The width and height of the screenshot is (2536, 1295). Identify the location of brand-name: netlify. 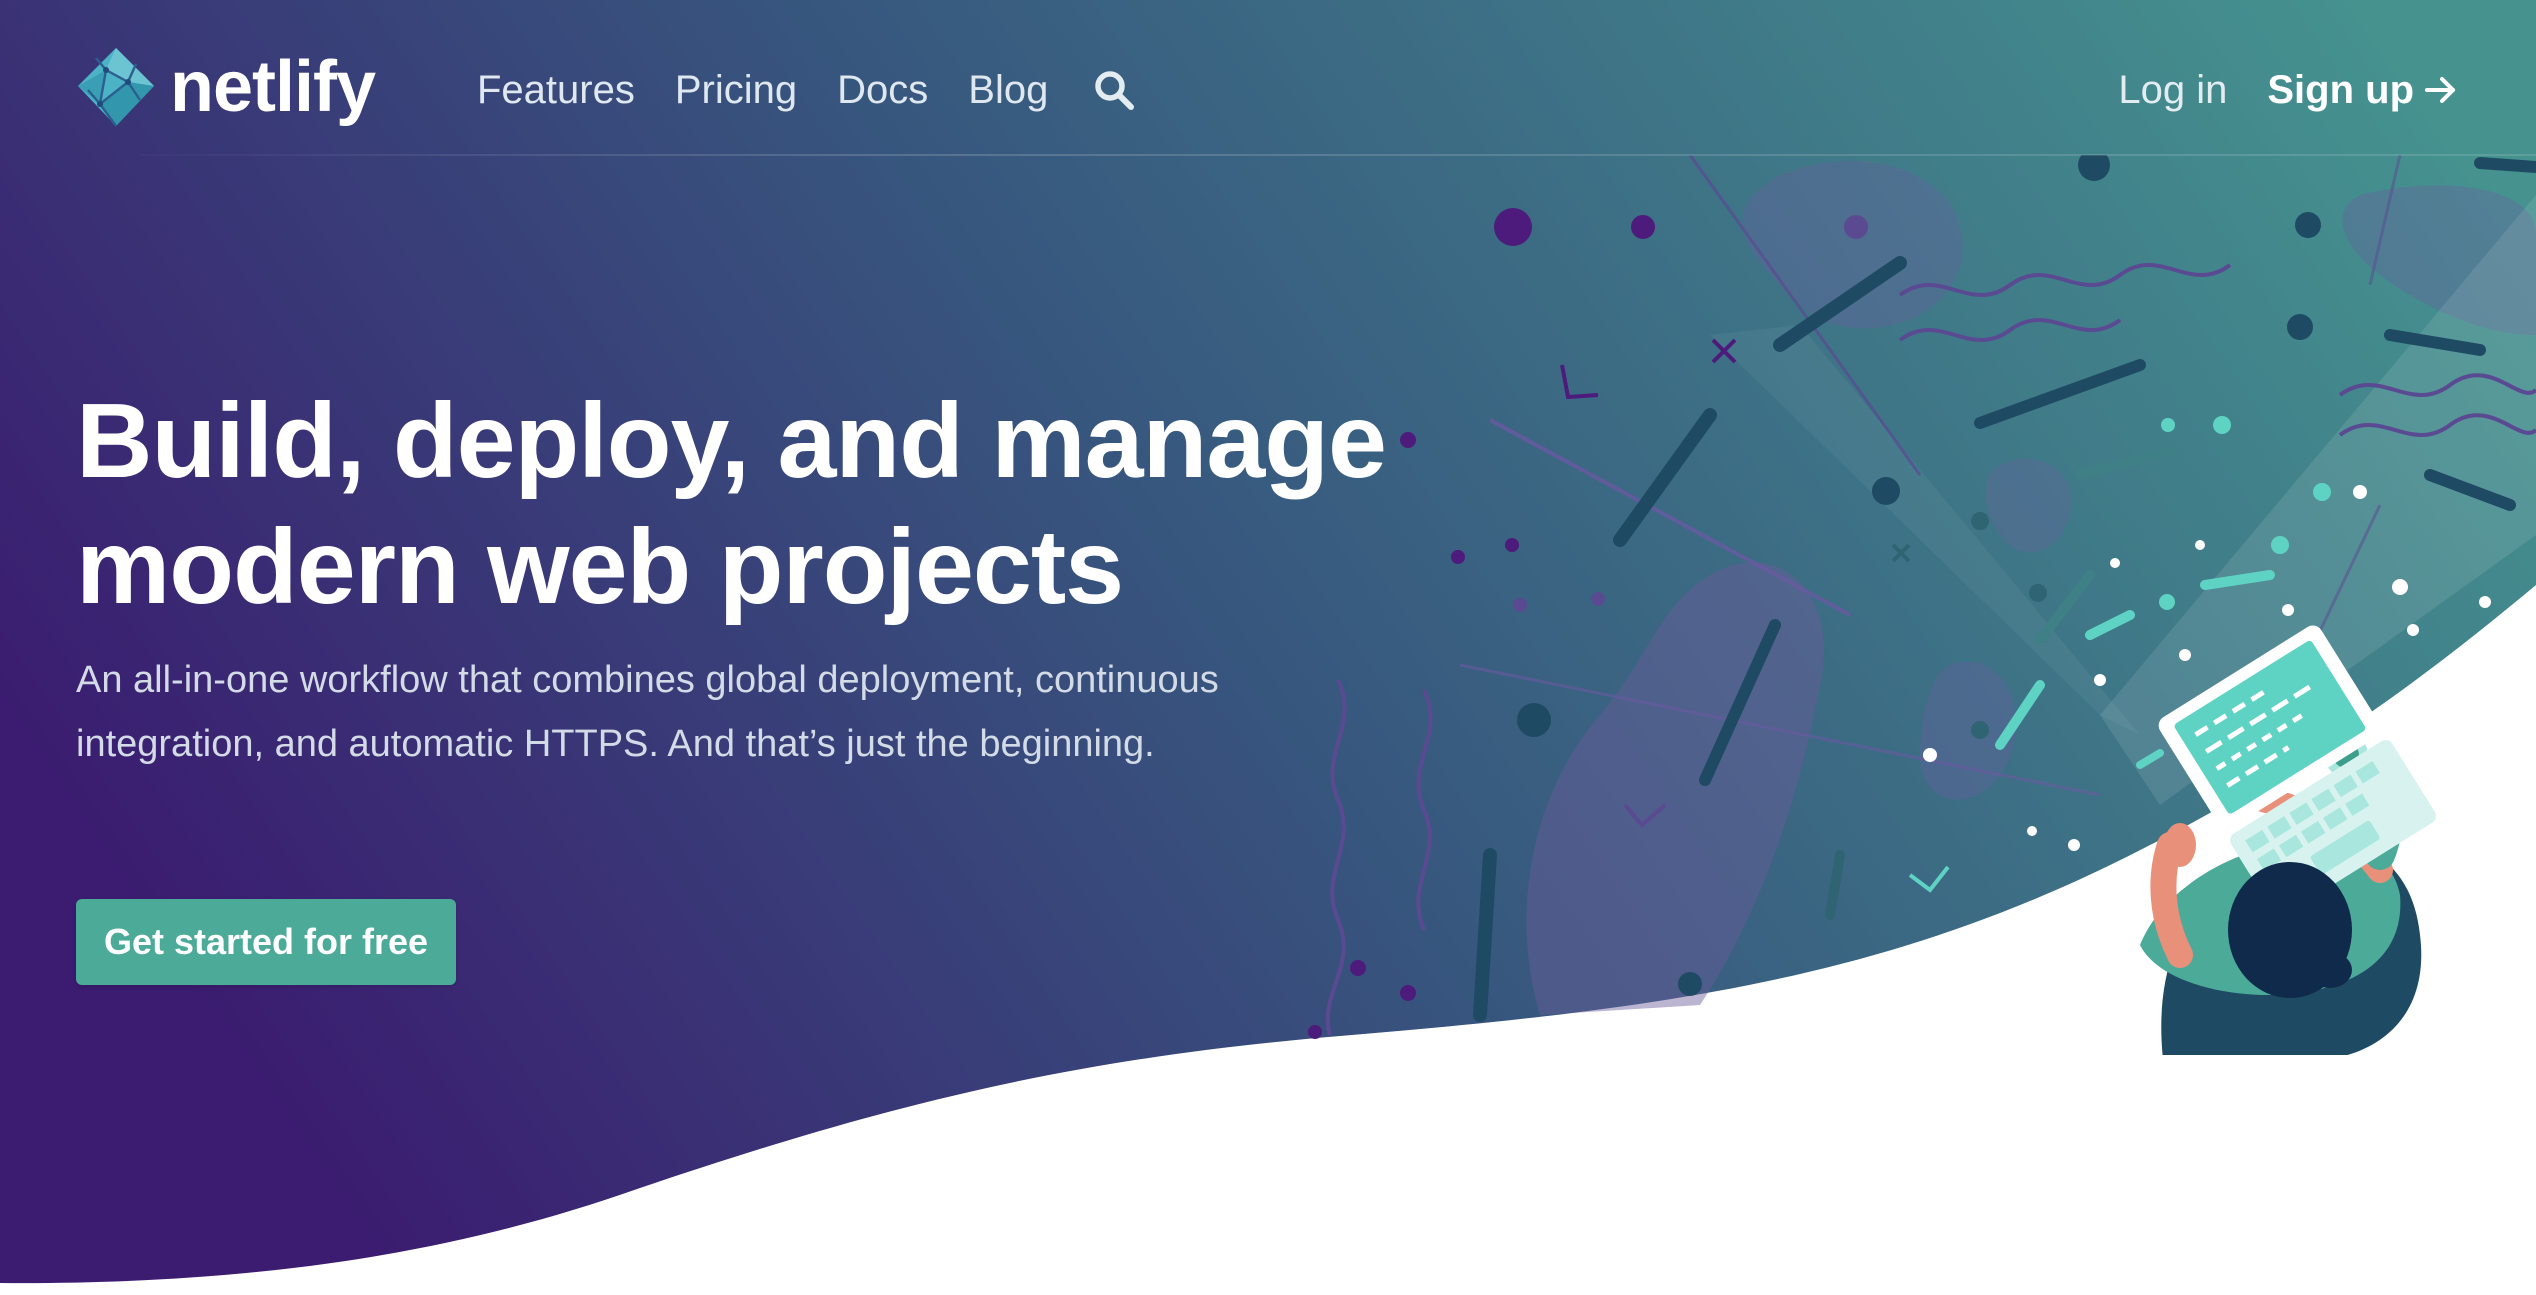
(273, 87).